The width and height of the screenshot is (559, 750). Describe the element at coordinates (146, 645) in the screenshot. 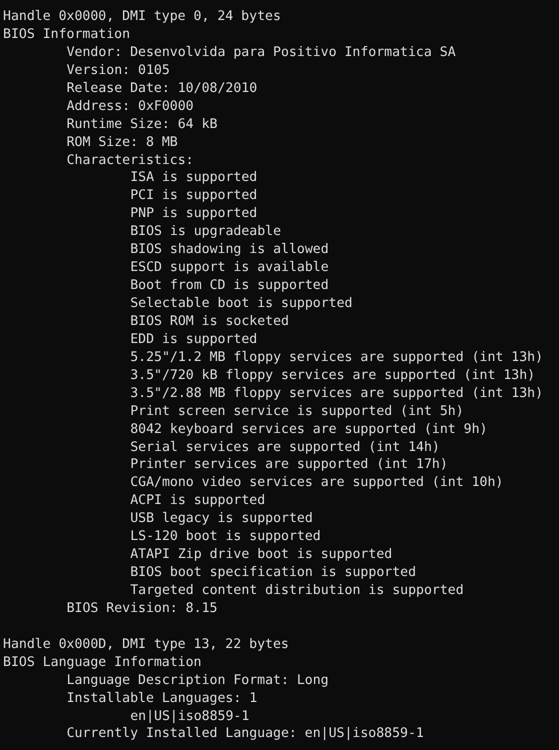

I see `terminal-line: Handle 0x000D, DMI type 13, 22 bytes` at that location.